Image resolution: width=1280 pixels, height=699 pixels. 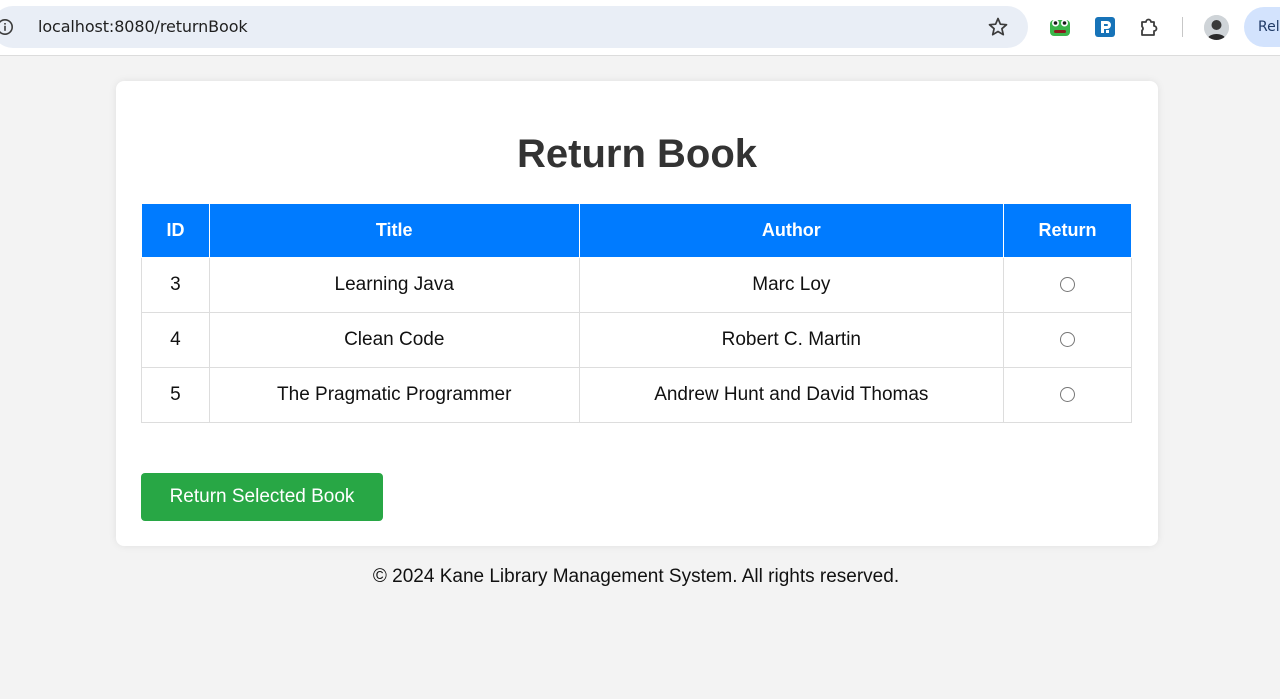 I want to click on avatar, so click(x=1216, y=27).